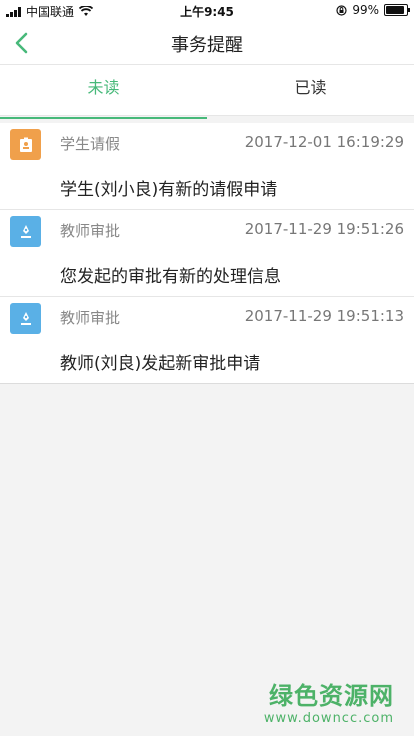 The image size is (414, 736). I want to click on item-time: 2017-11-29 19:51:13, so click(324, 316).